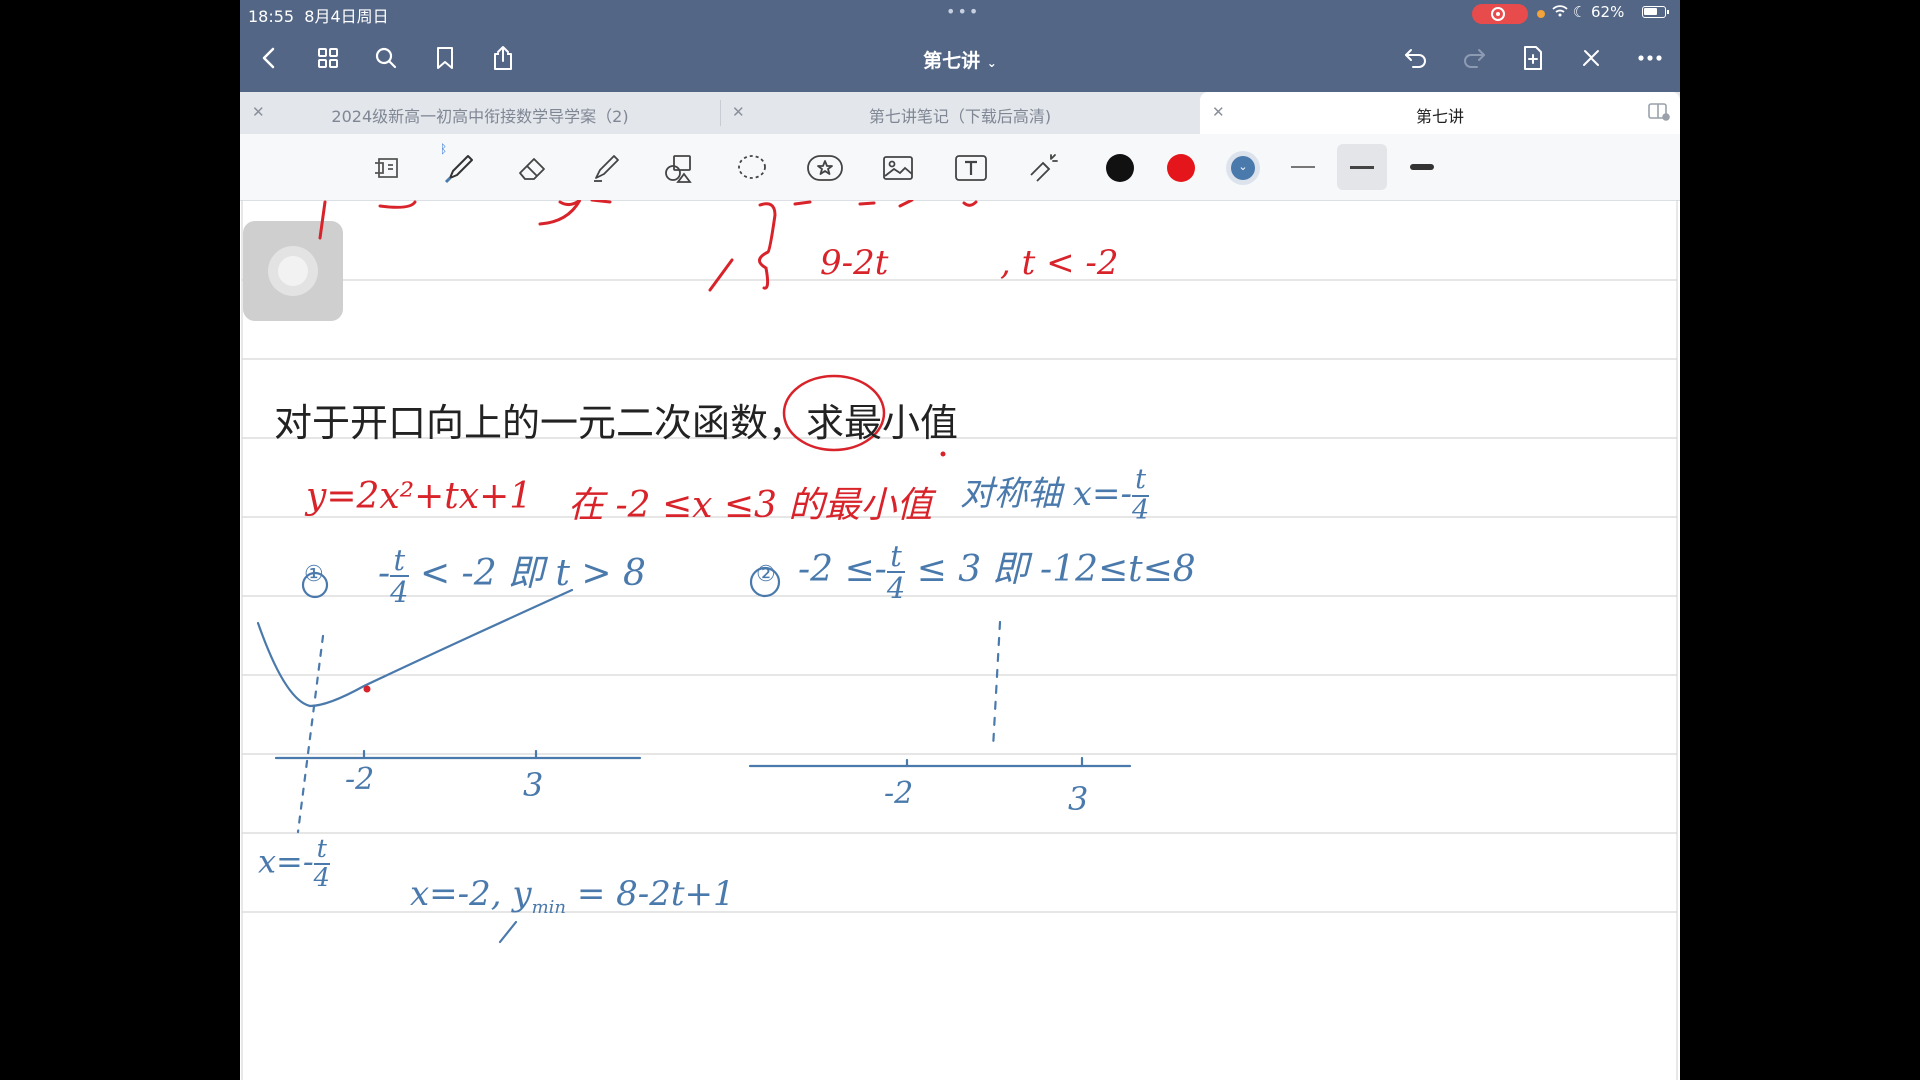 Image resolution: width=1920 pixels, height=1080 pixels. Describe the element at coordinates (752, 168) in the screenshot. I see `lasso-tool-icon` at that location.